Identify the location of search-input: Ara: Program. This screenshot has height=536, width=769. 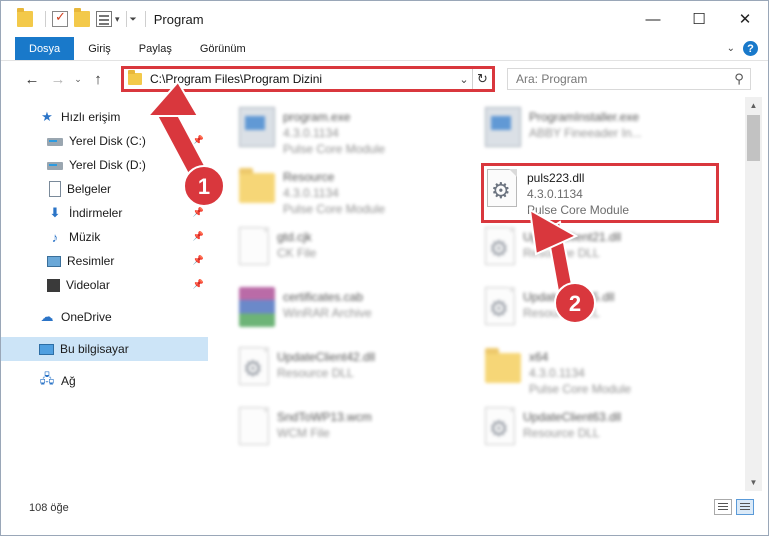
(622, 79).